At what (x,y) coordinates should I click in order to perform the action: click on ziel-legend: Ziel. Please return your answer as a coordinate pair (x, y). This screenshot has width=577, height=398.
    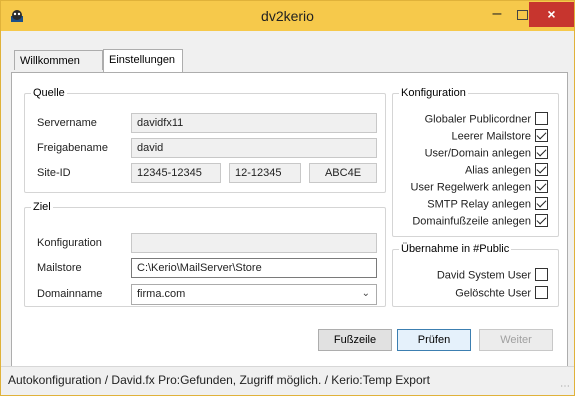
    Looking at the image, I should click on (42, 207).